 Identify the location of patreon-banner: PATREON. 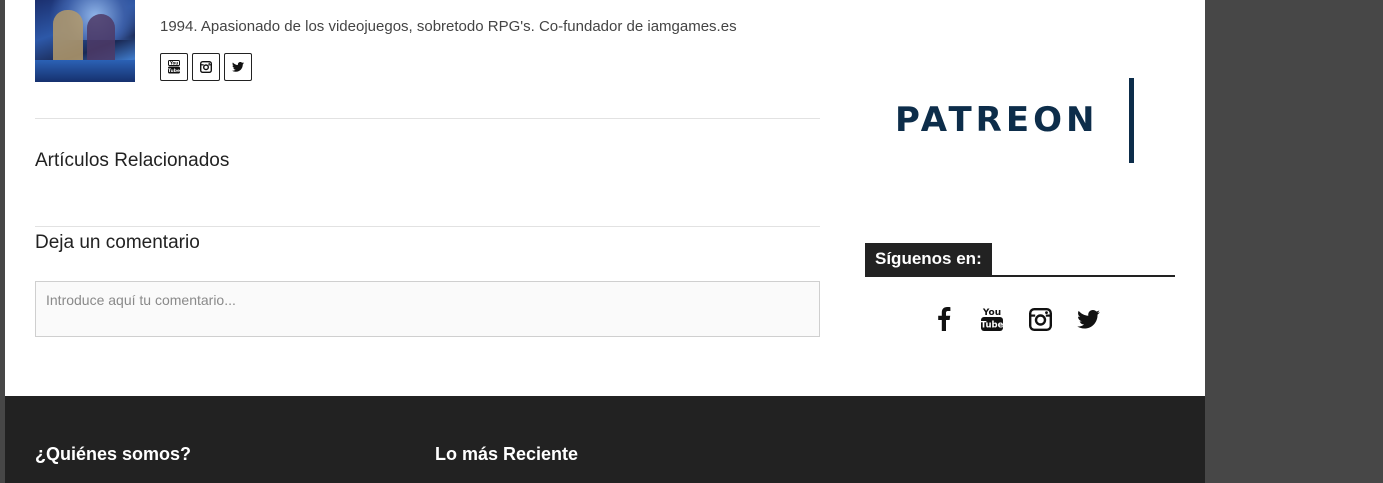
(1017, 121).